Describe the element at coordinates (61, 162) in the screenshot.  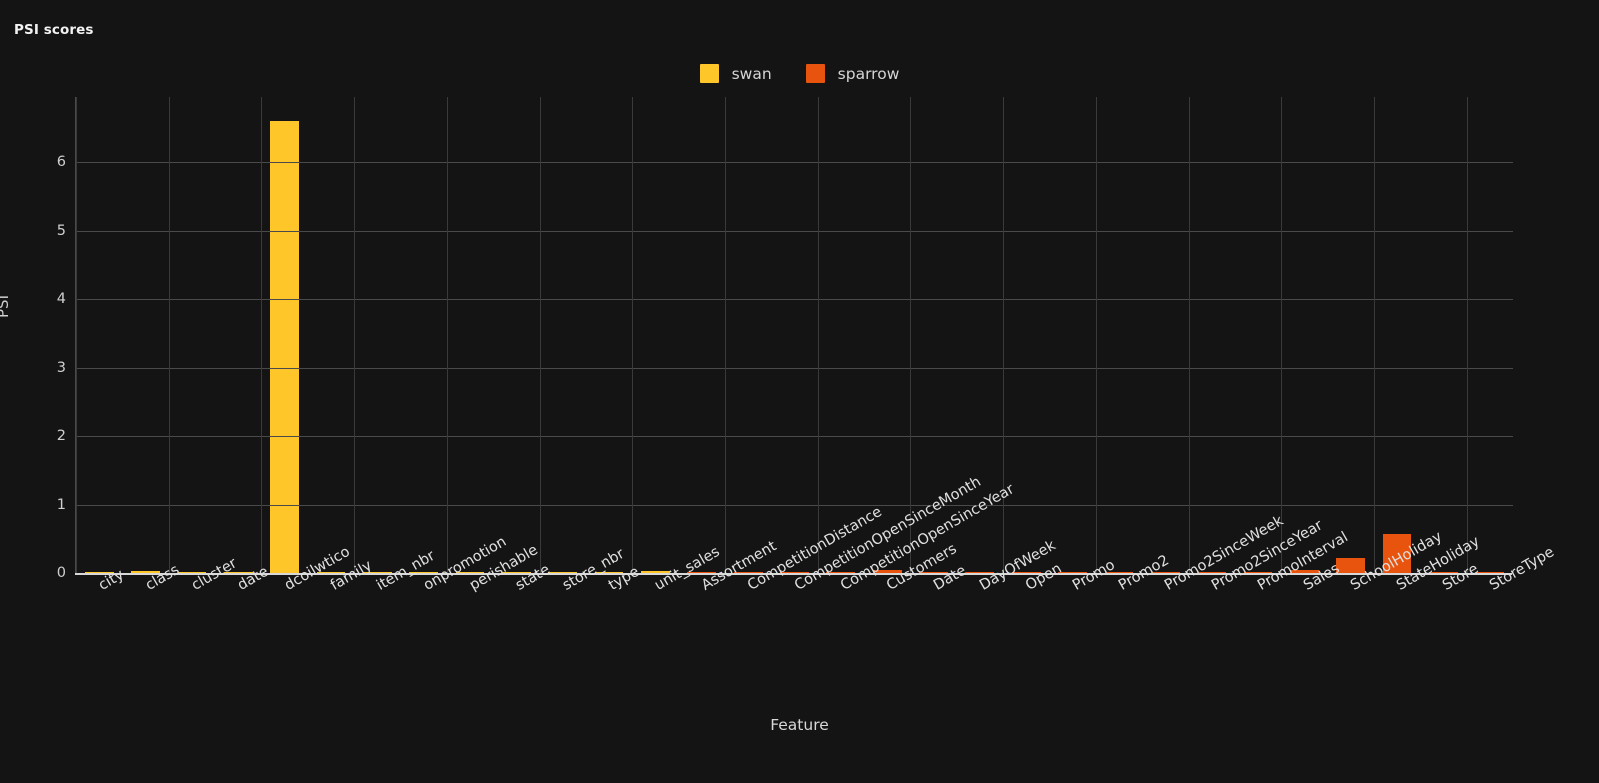
I see `y-tick-label: 6` at that location.